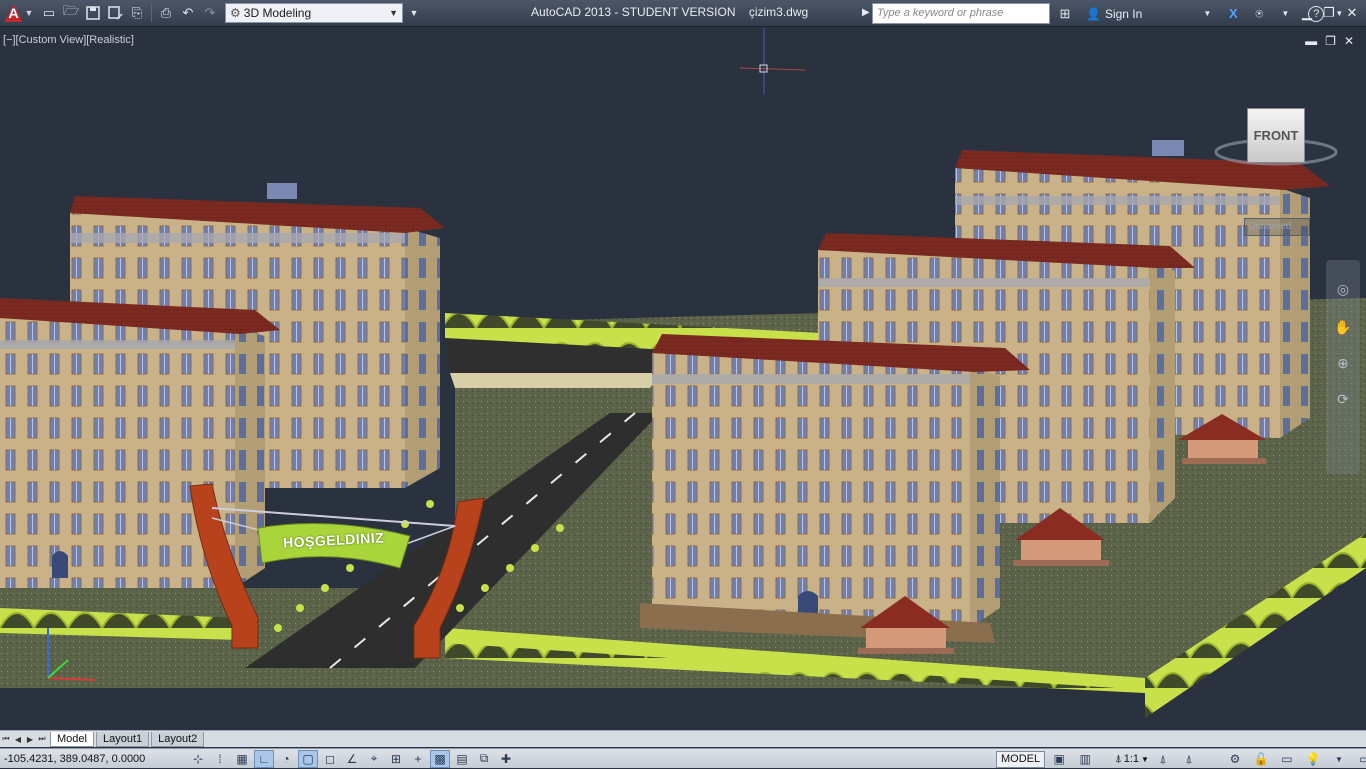 This screenshot has width=1366, height=769. What do you see at coordinates (308, 758) in the screenshot?
I see `object-snap-icon: ▢` at bounding box center [308, 758].